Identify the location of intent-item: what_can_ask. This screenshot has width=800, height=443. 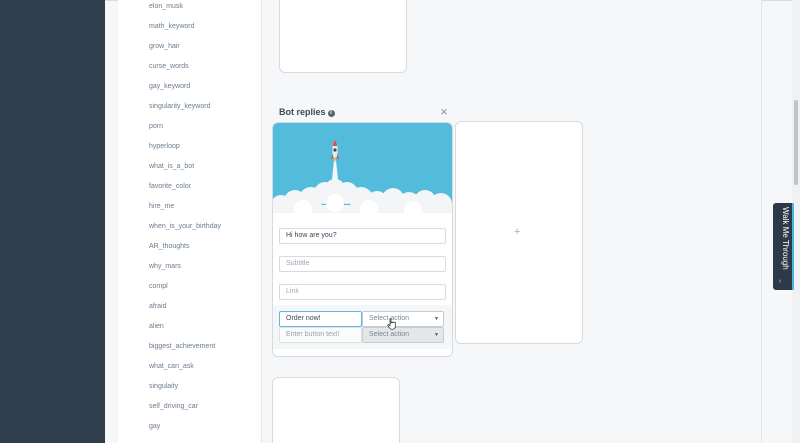
(171, 366).